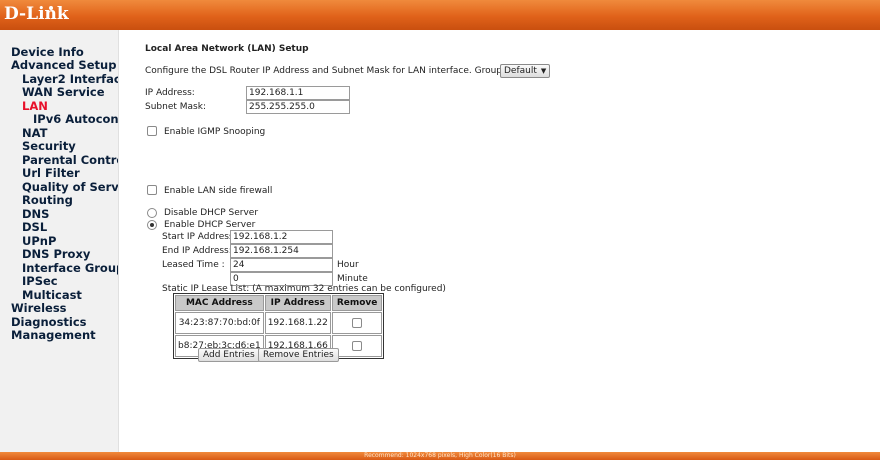 The image size is (880, 460). I want to click on sidebar-item-ipv6-autoconfig: IPv6 Autoconfig, so click(75, 119).